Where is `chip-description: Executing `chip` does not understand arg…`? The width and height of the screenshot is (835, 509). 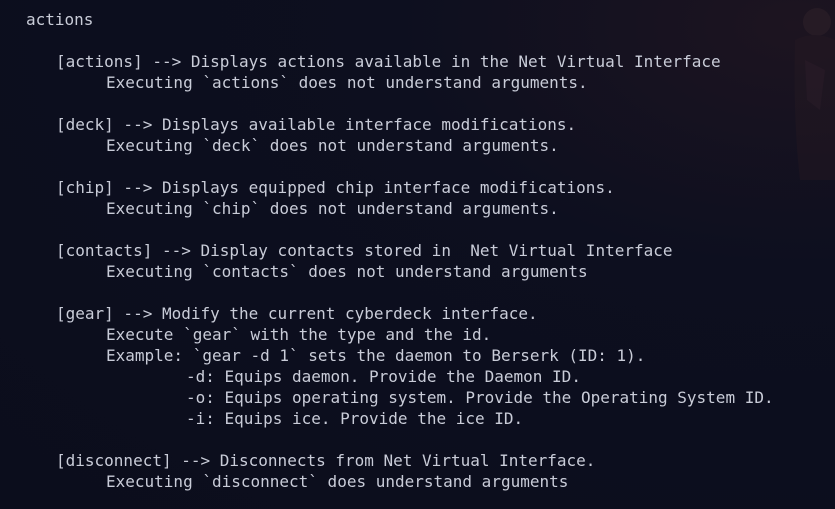
chip-description: Executing `chip` does not understand arg… is located at coordinates (332, 208).